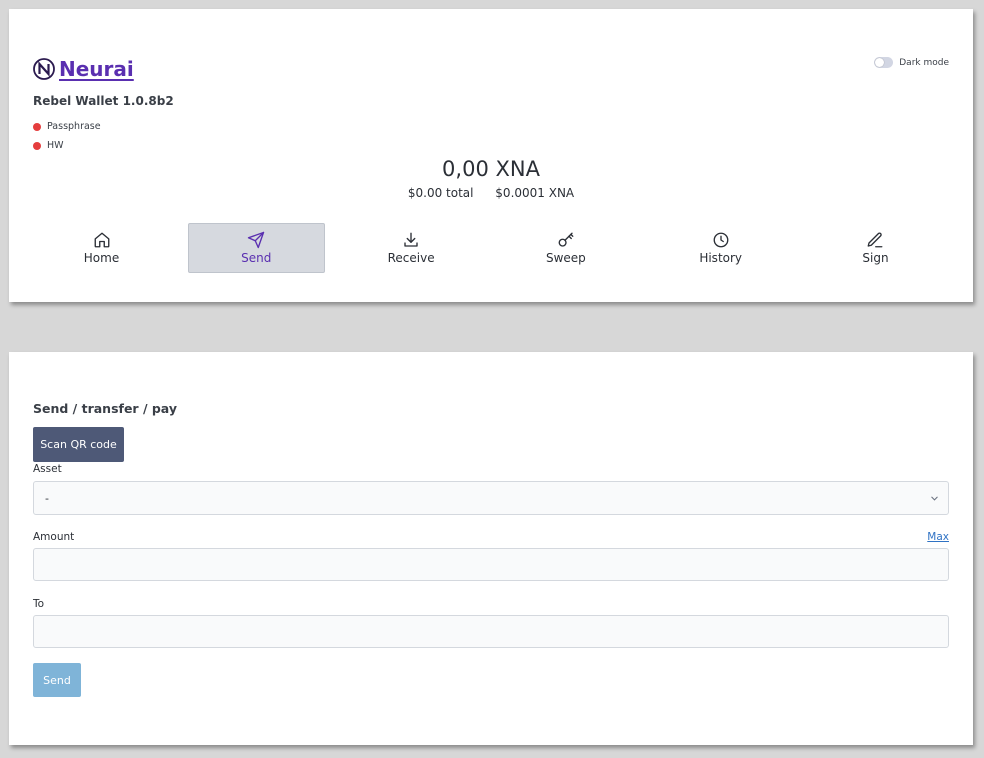 Image resolution: width=984 pixels, height=758 pixels. I want to click on nav-label: Sign, so click(875, 258).